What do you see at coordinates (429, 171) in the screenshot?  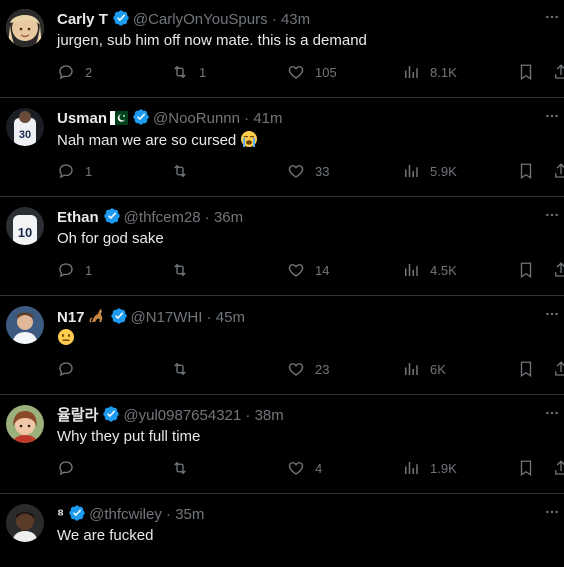 I see `views-button: 5.9K` at bounding box center [429, 171].